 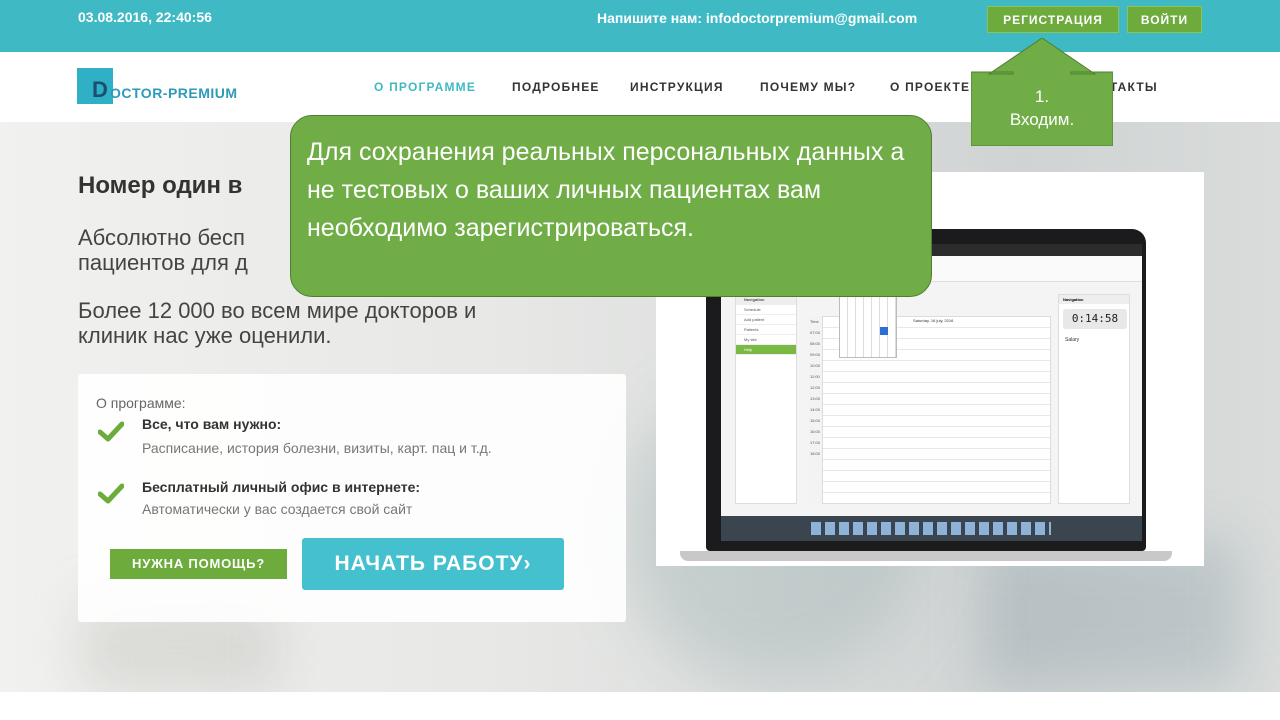 What do you see at coordinates (926, 556) in the screenshot?
I see `laptop-base` at bounding box center [926, 556].